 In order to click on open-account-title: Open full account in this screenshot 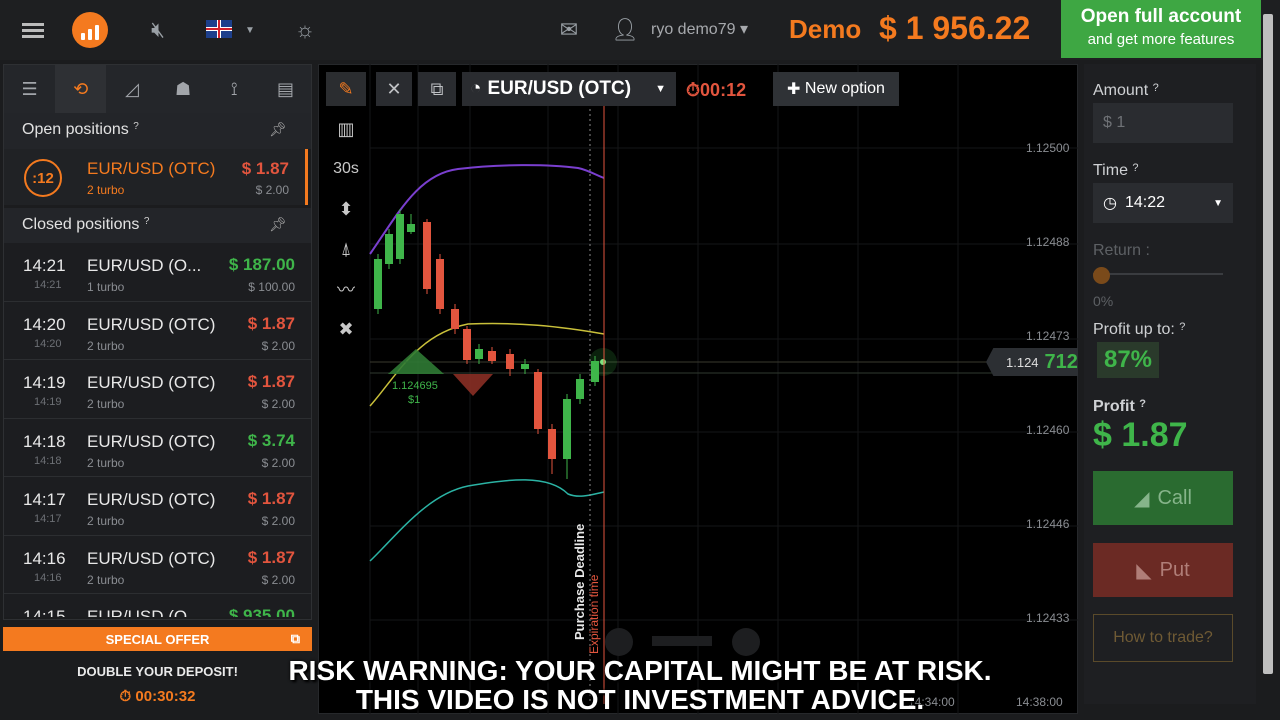, I will do `click(1161, 16)`.